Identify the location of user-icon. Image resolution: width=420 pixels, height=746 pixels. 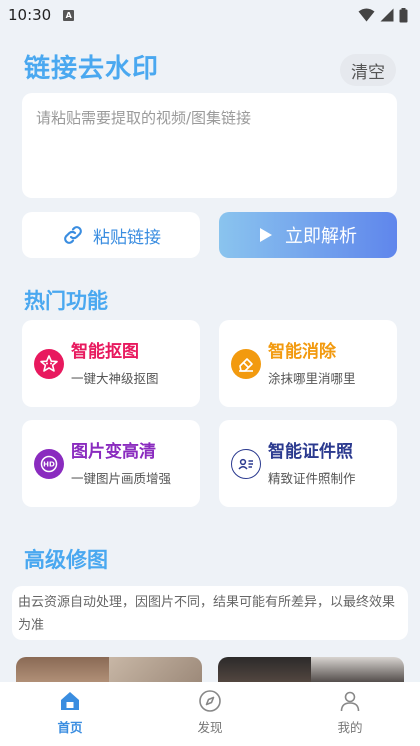
(350, 701).